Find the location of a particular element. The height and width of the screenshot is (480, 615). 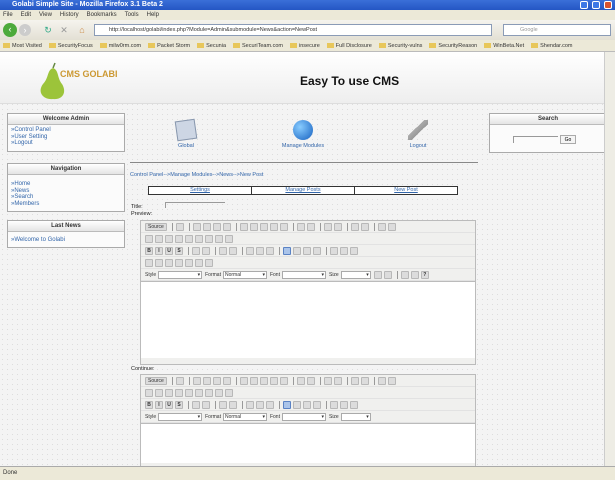

bookmark-item: WinBeta.Net is located at coordinates (504, 46).